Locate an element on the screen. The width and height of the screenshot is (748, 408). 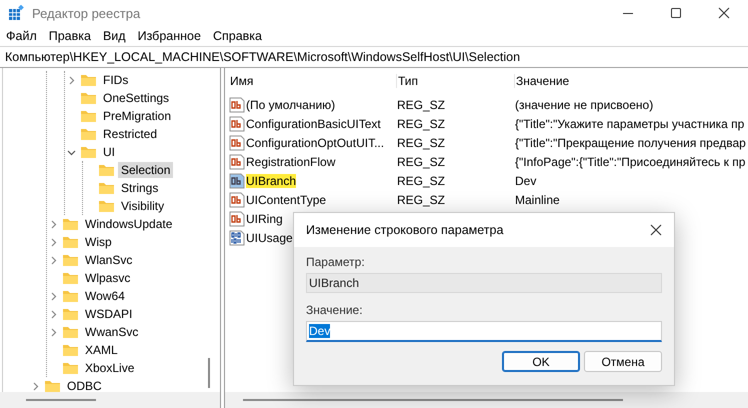
tree-item: OneSettings is located at coordinates (136, 98).